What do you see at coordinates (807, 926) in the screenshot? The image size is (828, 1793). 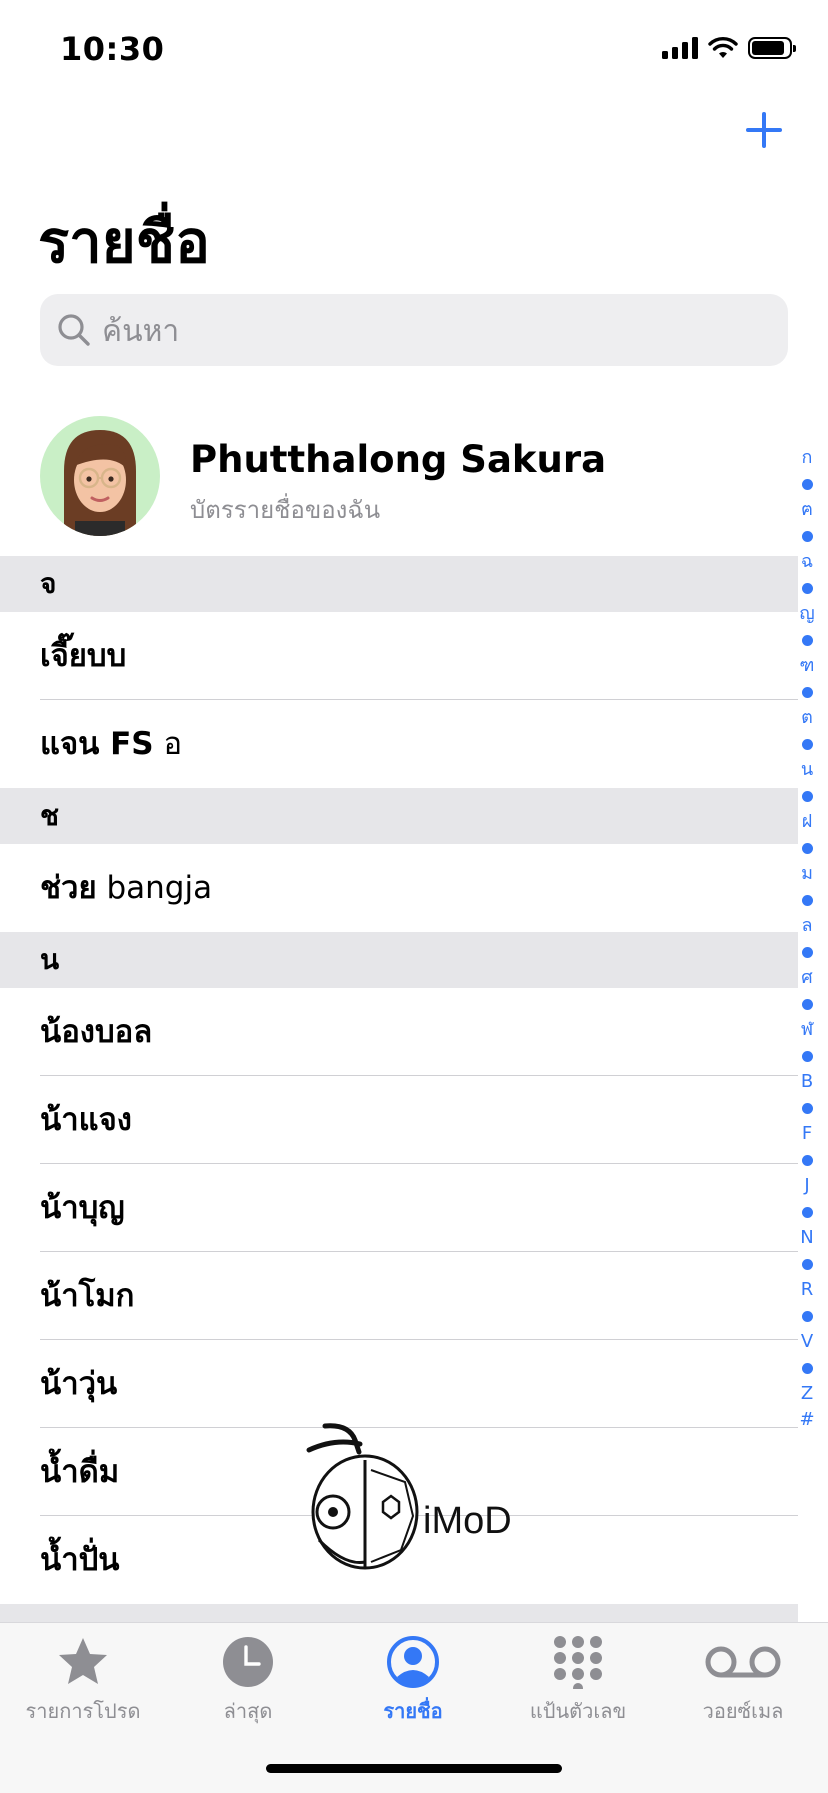 I see `index-letter: ล` at bounding box center [807, 926].